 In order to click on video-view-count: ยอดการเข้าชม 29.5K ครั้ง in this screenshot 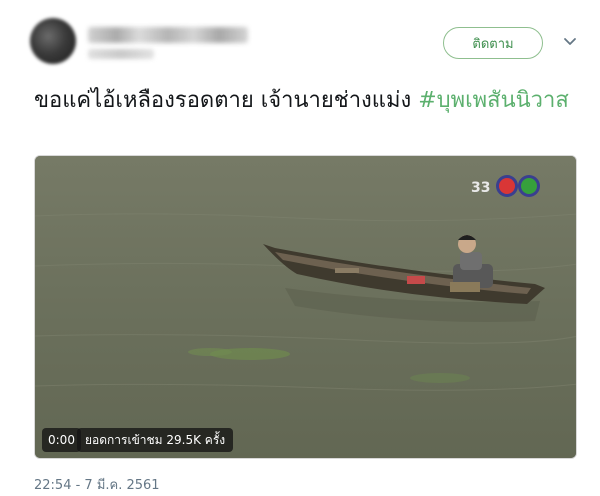, I will do `click(155, 440)`.